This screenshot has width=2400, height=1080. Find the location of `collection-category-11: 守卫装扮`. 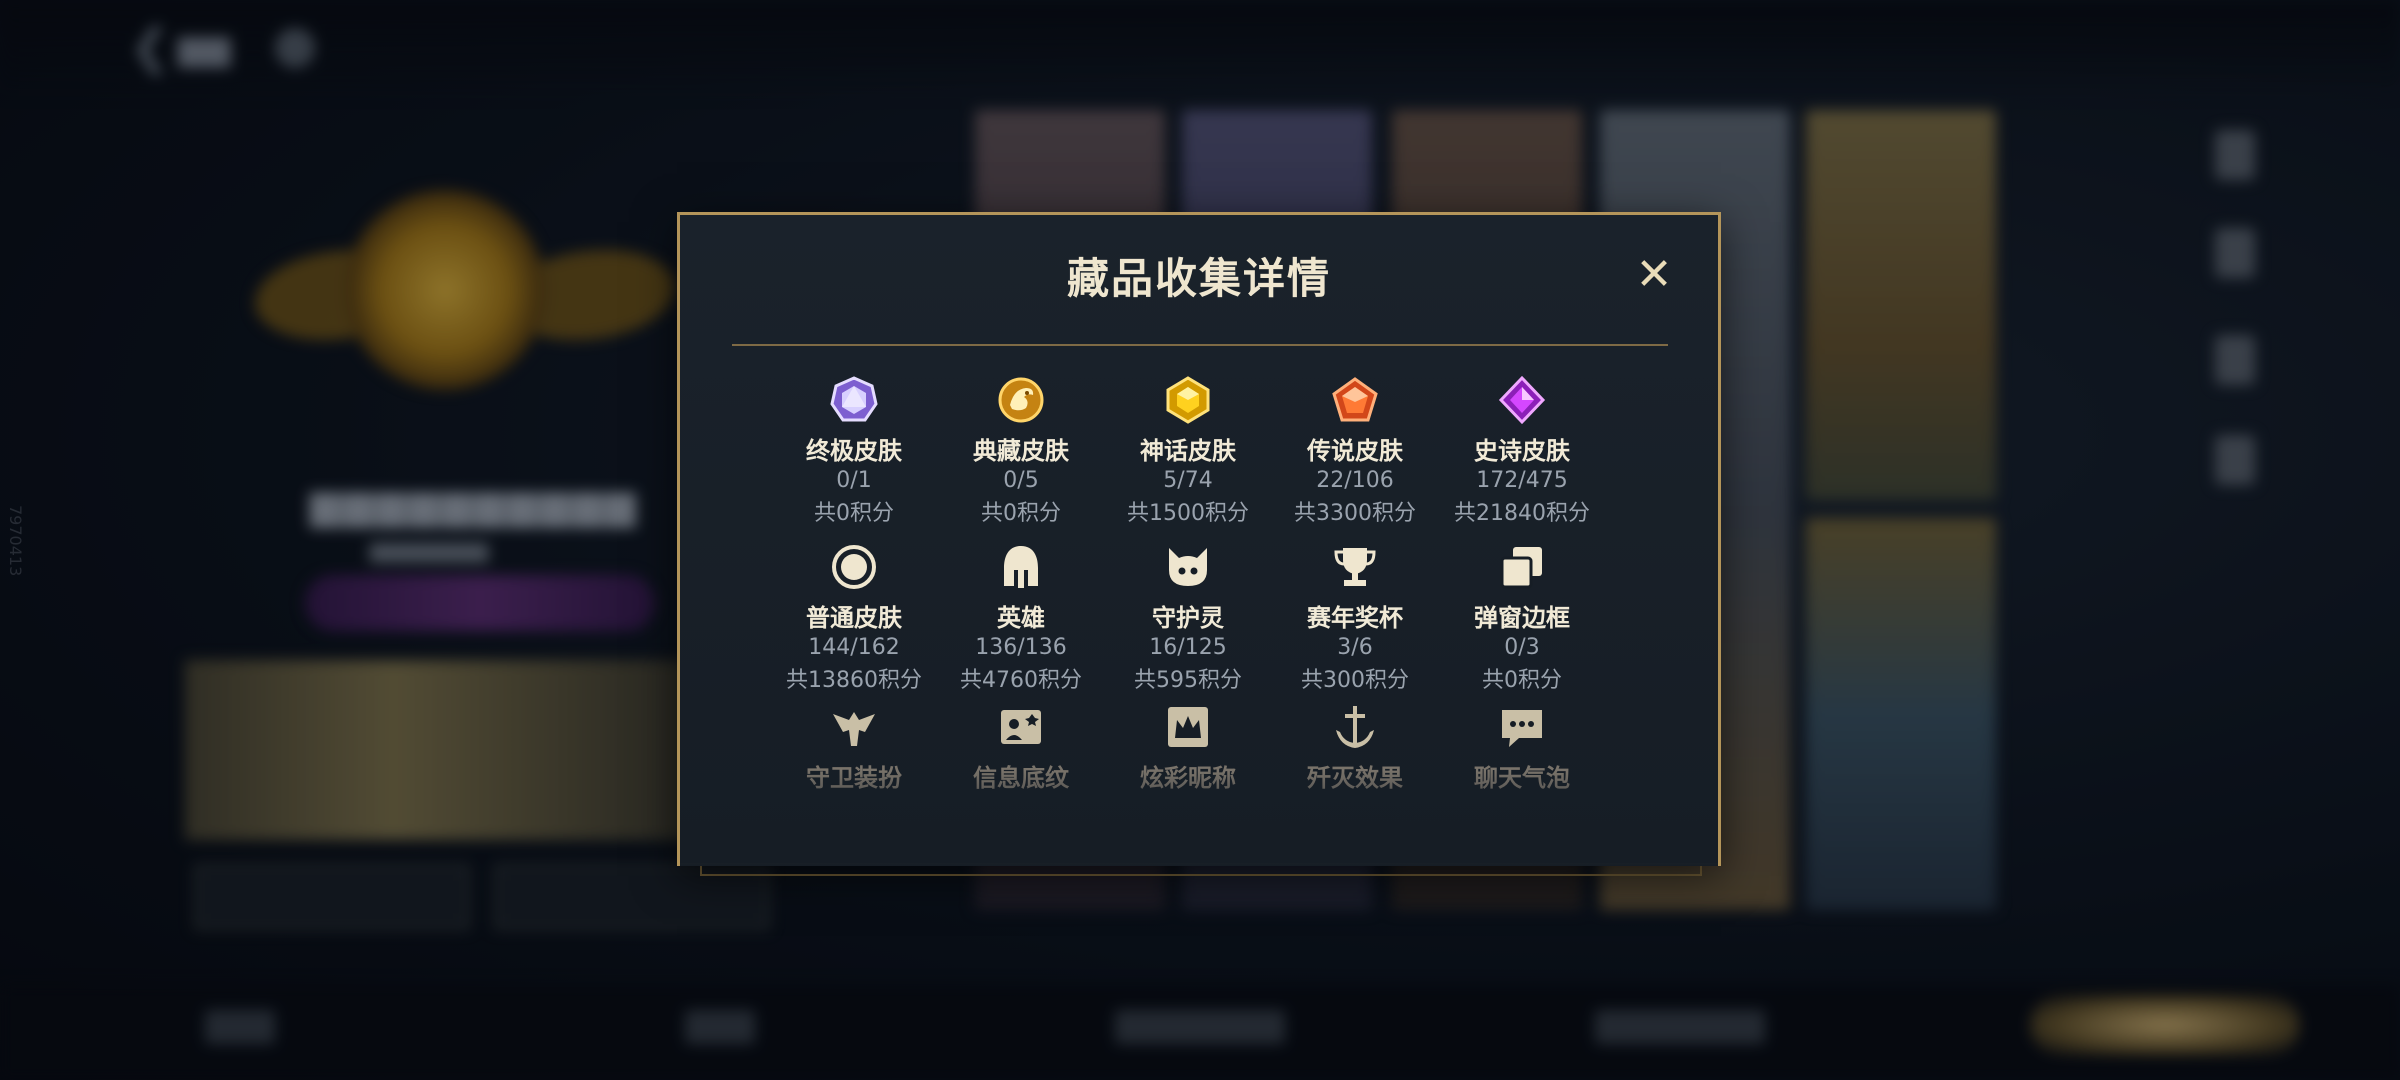

collection-category-11: 守卫装扮 is located at coordinates (854, 747).